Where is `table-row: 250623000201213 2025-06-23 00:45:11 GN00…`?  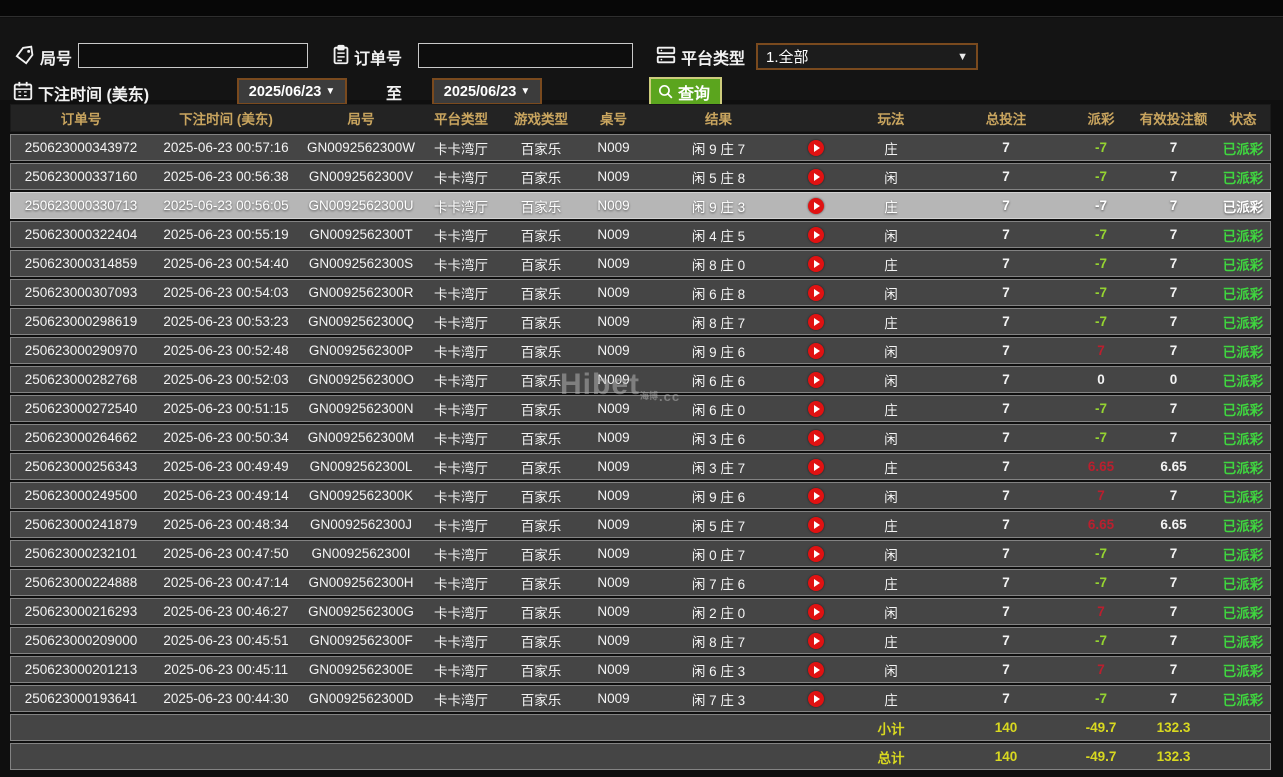 table-row: 250623000201213 2025-06-23 00:45:11 GN00… is located at coordinates (640, 669).